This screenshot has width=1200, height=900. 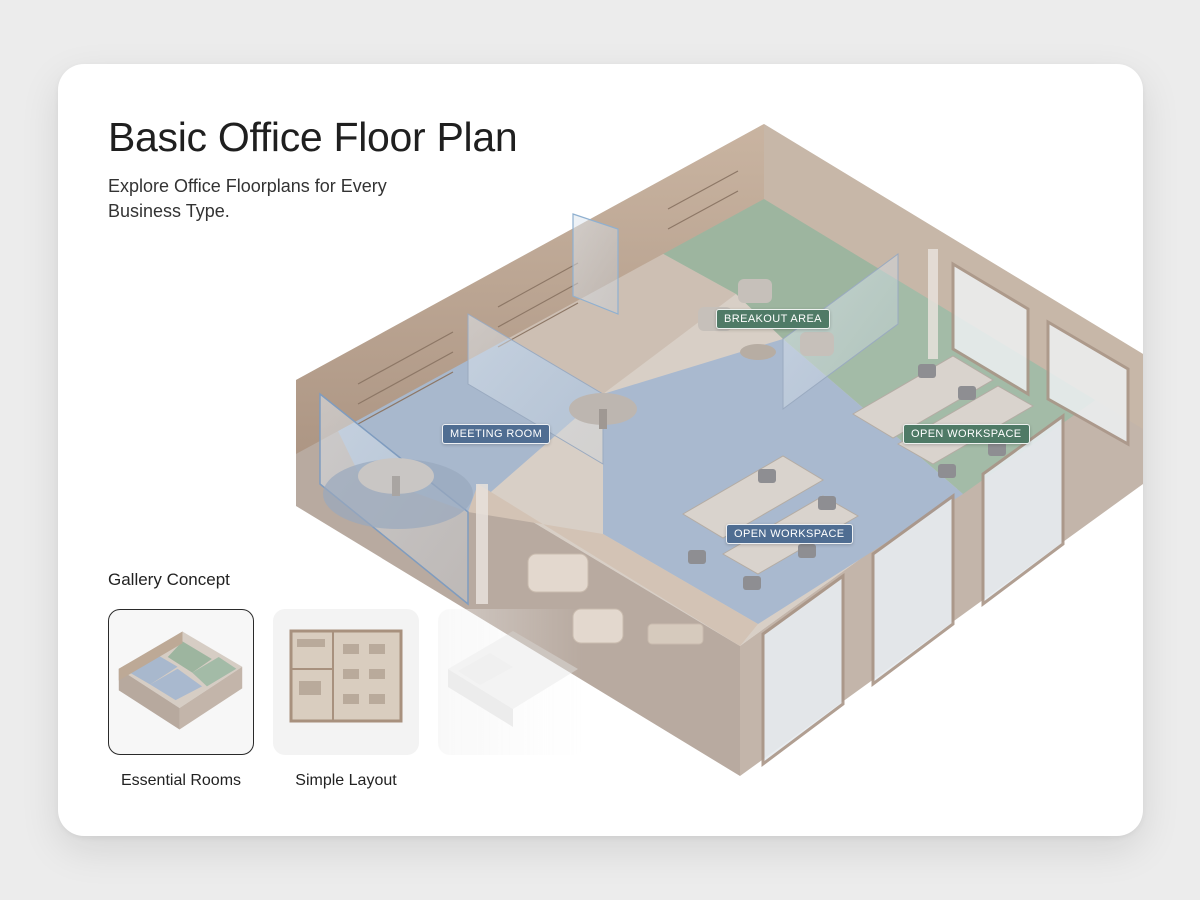 What do you see at coordinates (313, 137) in the screenshot?
I see `page-title: Basic Office Floor Plan` at bounding box center [313, 137].